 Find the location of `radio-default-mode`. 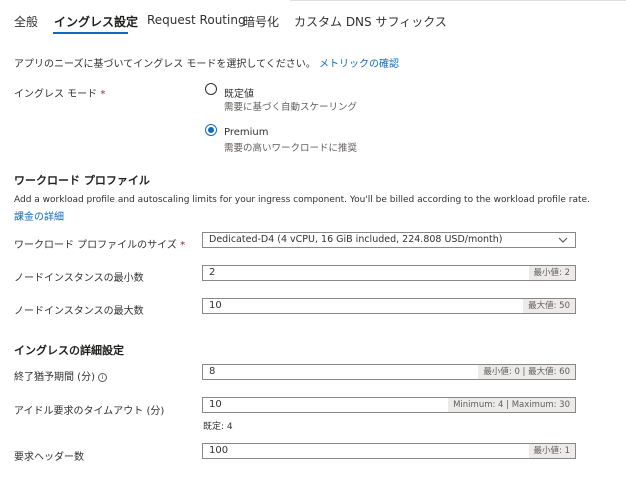

radio-default-mode is located at coordinates (211, 89).